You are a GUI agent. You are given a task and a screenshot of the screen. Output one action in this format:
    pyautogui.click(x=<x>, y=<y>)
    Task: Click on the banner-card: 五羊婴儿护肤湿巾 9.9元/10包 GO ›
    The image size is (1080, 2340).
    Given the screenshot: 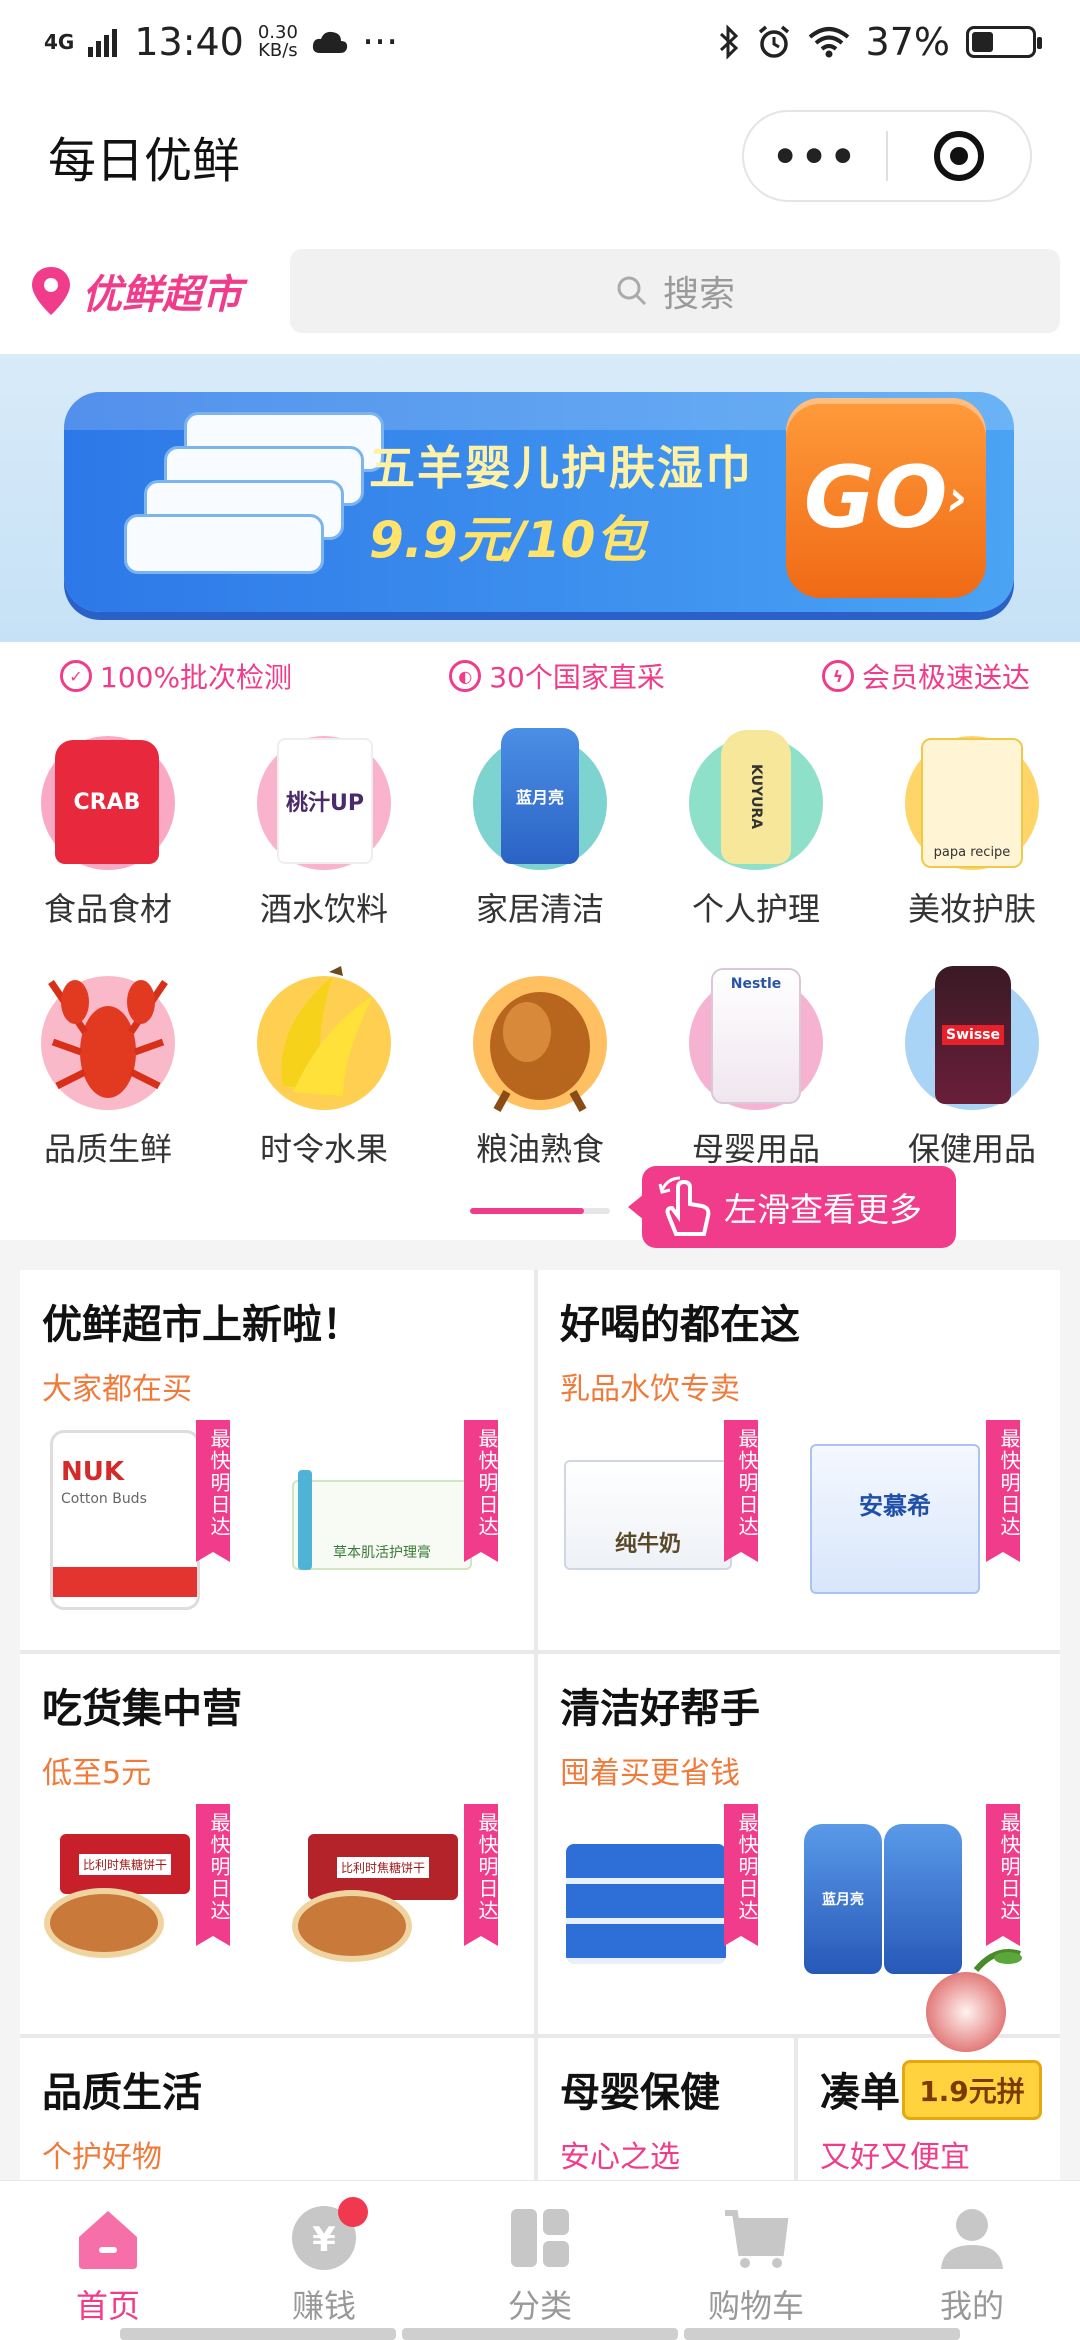 What is the action you would take?
    pyautogui.click(x=539, y=502)
    